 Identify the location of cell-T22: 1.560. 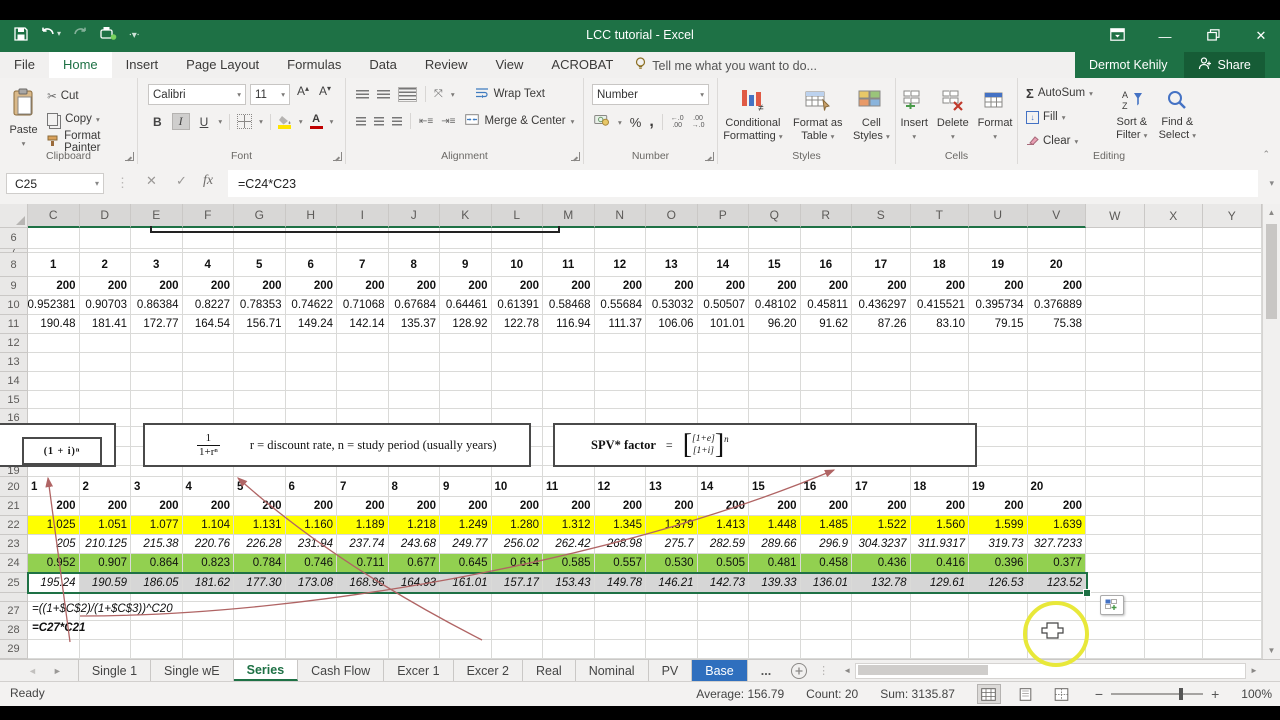
(939, 525).